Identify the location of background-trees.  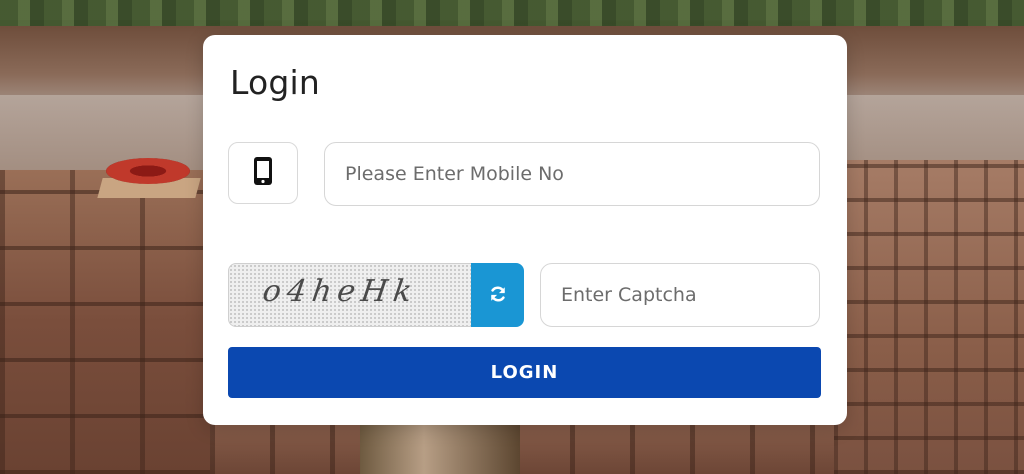
(512, 13).